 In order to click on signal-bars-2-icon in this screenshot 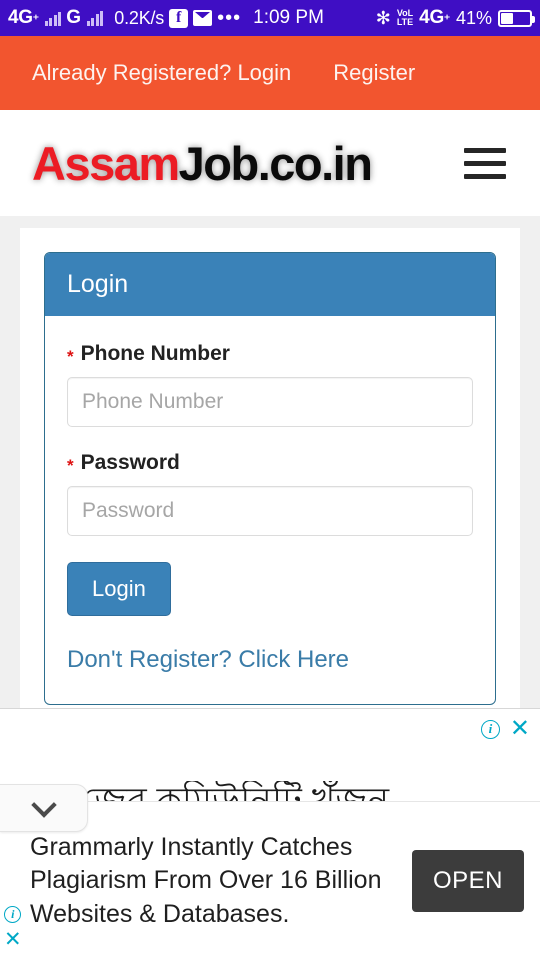, I will do `click(95, 18)`.